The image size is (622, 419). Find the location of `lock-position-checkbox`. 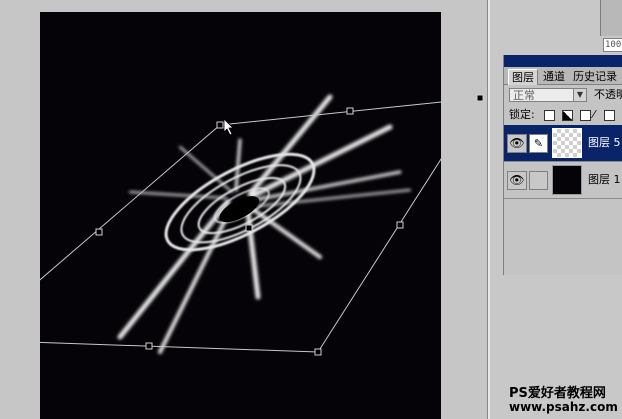

lock-position-checkbox is located at coordinates (585, 115).